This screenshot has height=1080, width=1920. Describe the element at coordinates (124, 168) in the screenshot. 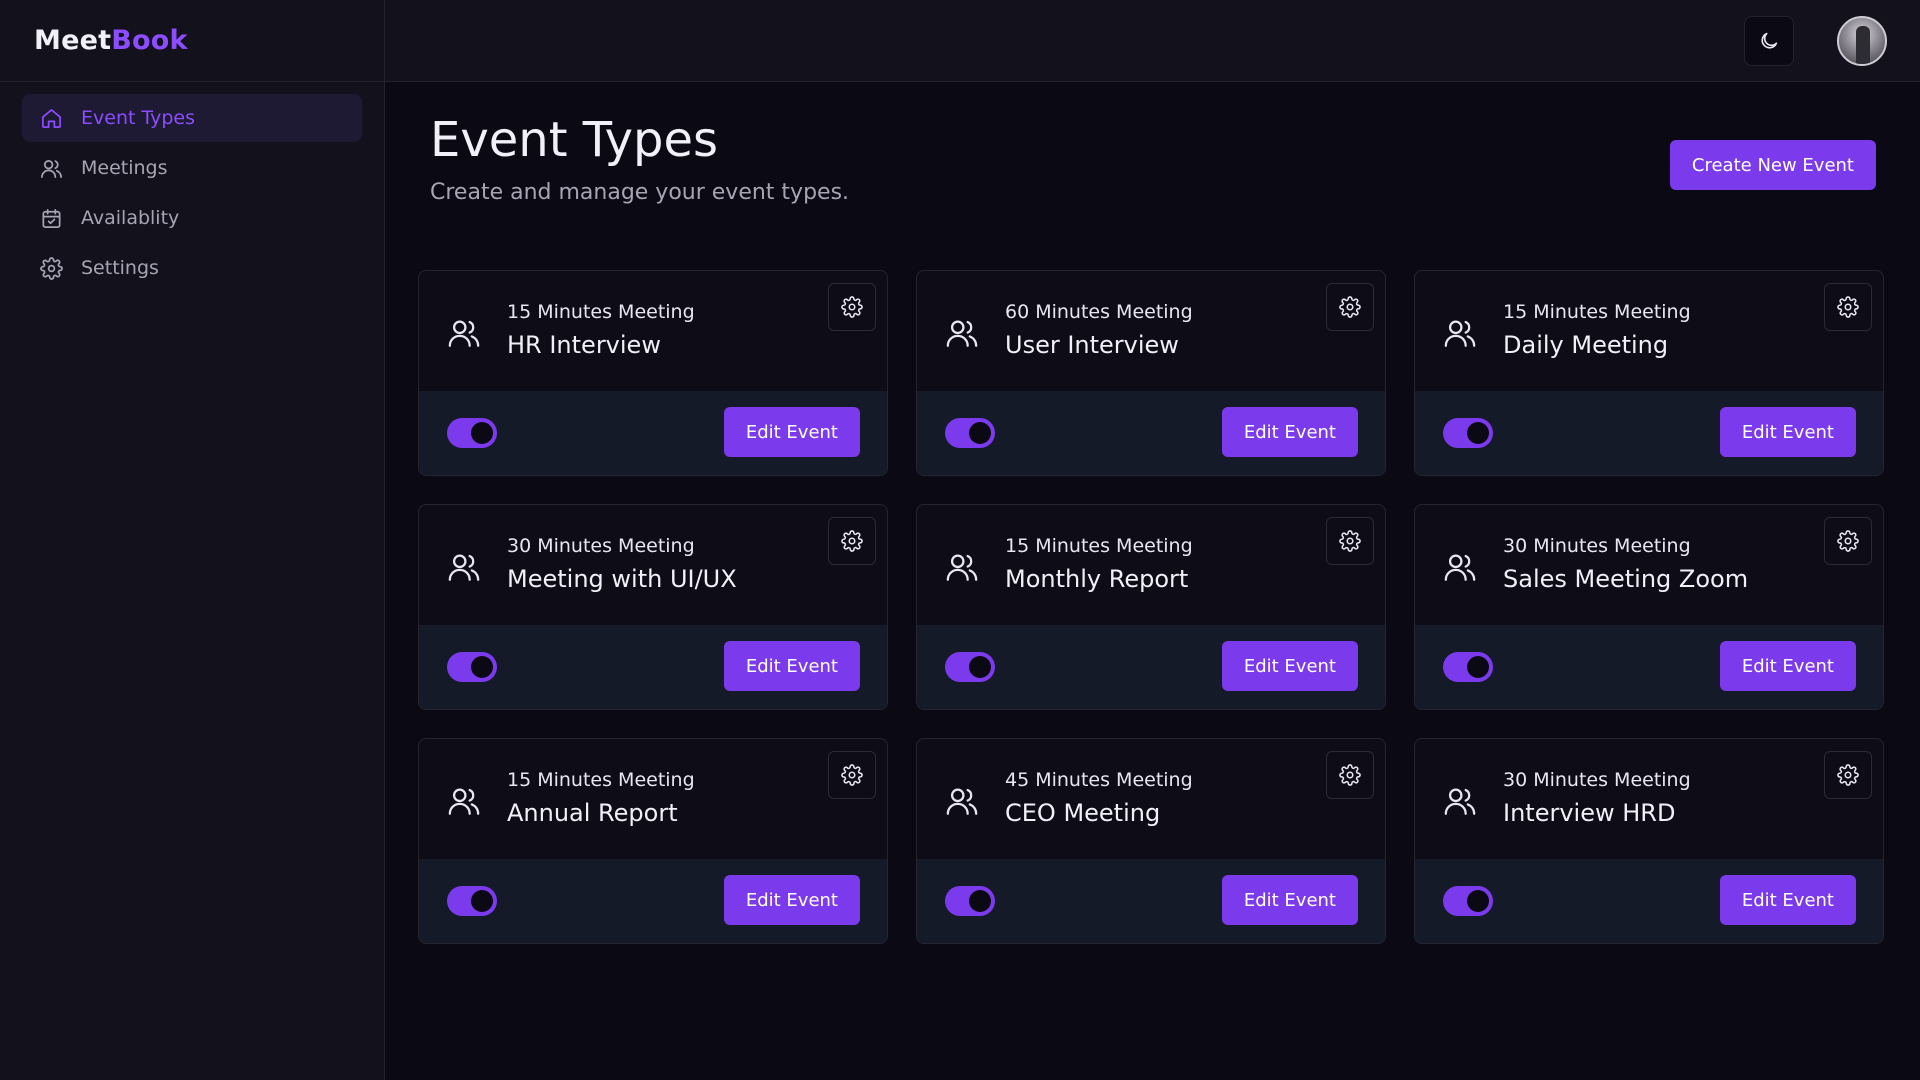

I see `sidebar-item-label: Meetings` at that location.